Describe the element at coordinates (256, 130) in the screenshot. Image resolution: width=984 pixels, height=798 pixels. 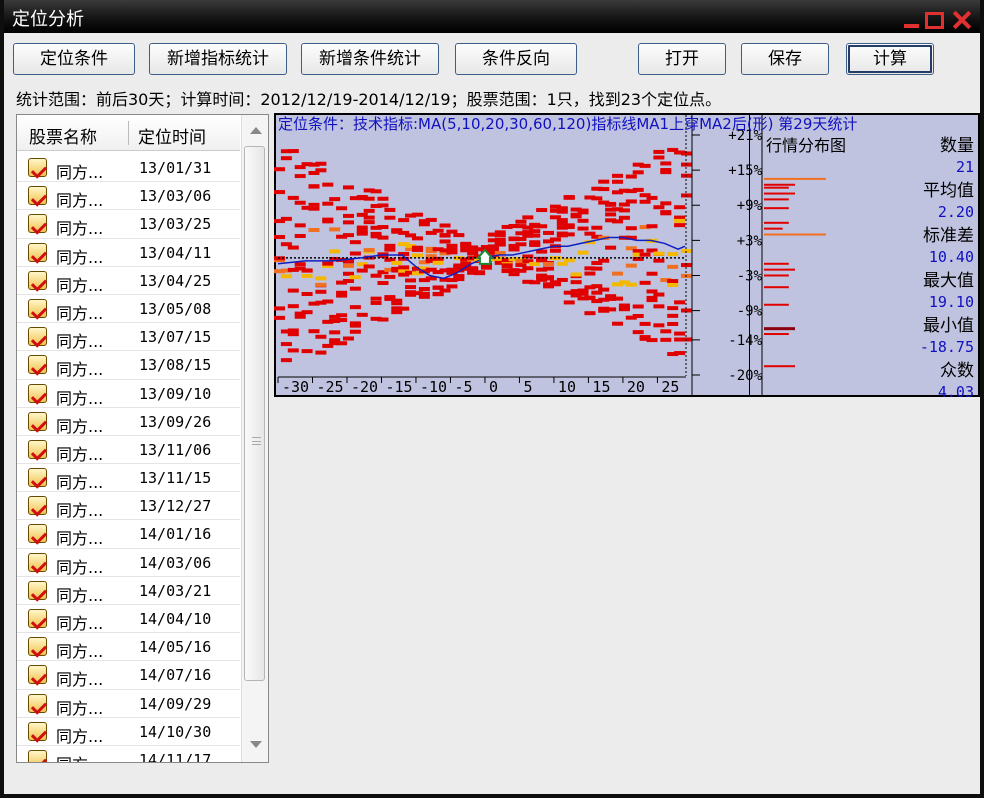
I see `scroll-up-icon` at that location.